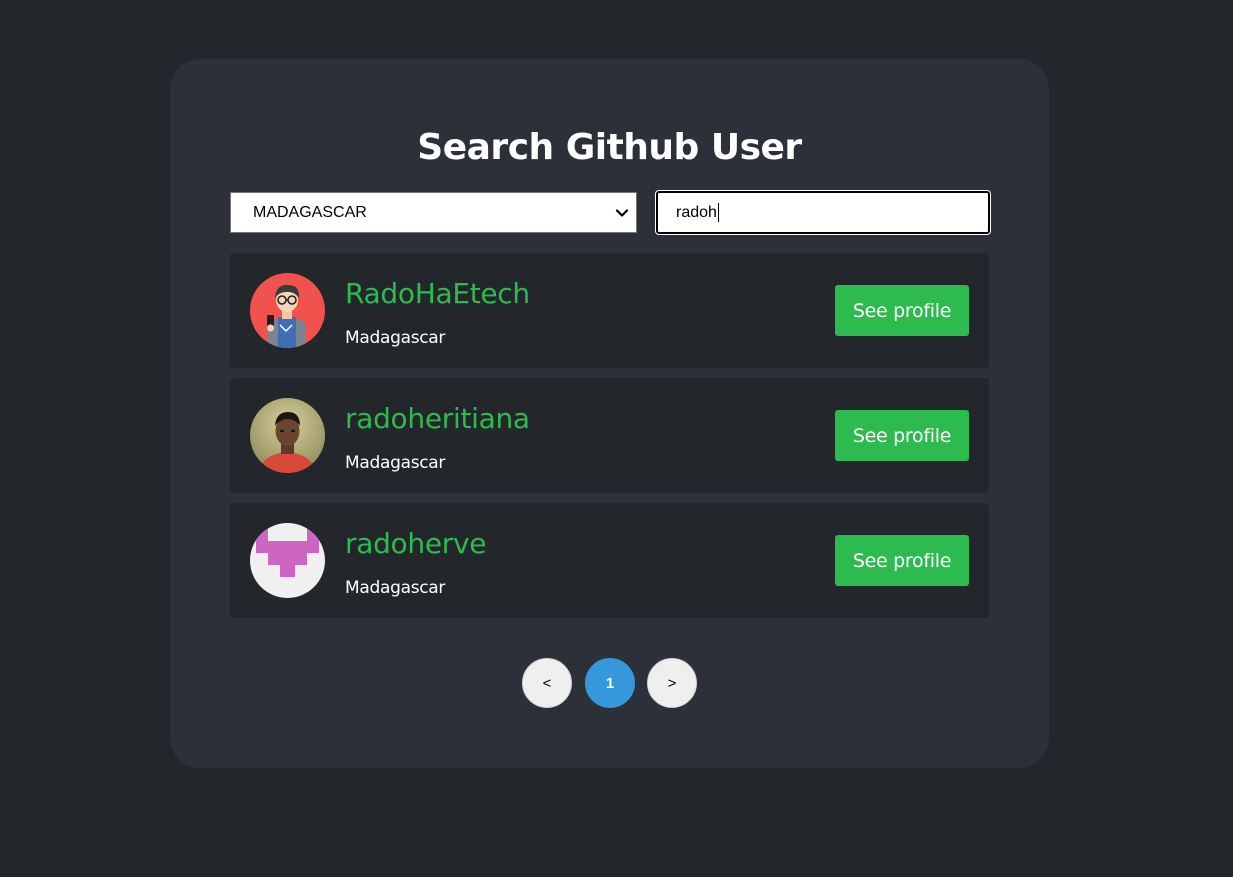  I want to click on identicon-avatar, so click(287, 560).